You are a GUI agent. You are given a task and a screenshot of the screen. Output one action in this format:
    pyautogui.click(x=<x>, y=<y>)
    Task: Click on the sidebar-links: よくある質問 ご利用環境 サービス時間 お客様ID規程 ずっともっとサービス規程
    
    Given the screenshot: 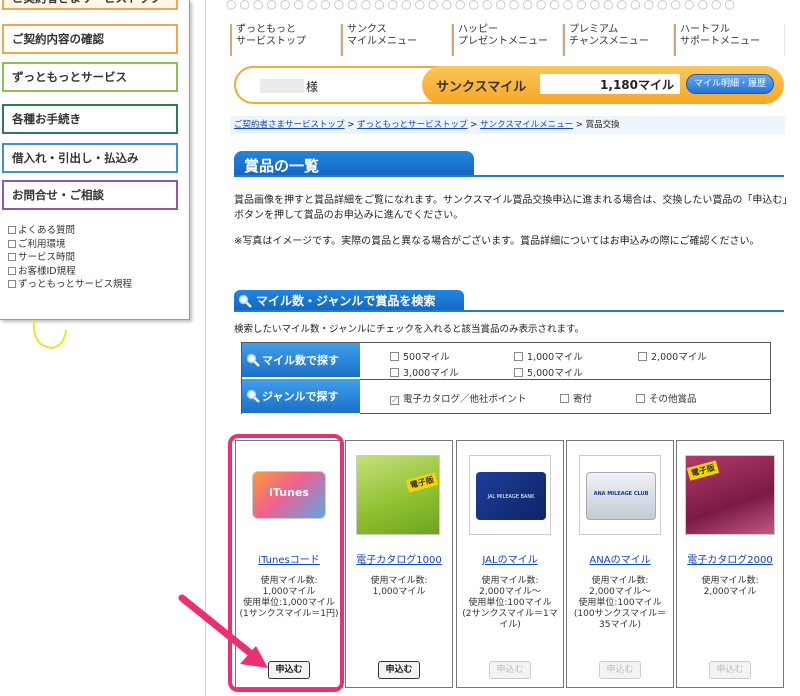 What is the action you would take?
    pyautogui.click(x=70, y=258)
    